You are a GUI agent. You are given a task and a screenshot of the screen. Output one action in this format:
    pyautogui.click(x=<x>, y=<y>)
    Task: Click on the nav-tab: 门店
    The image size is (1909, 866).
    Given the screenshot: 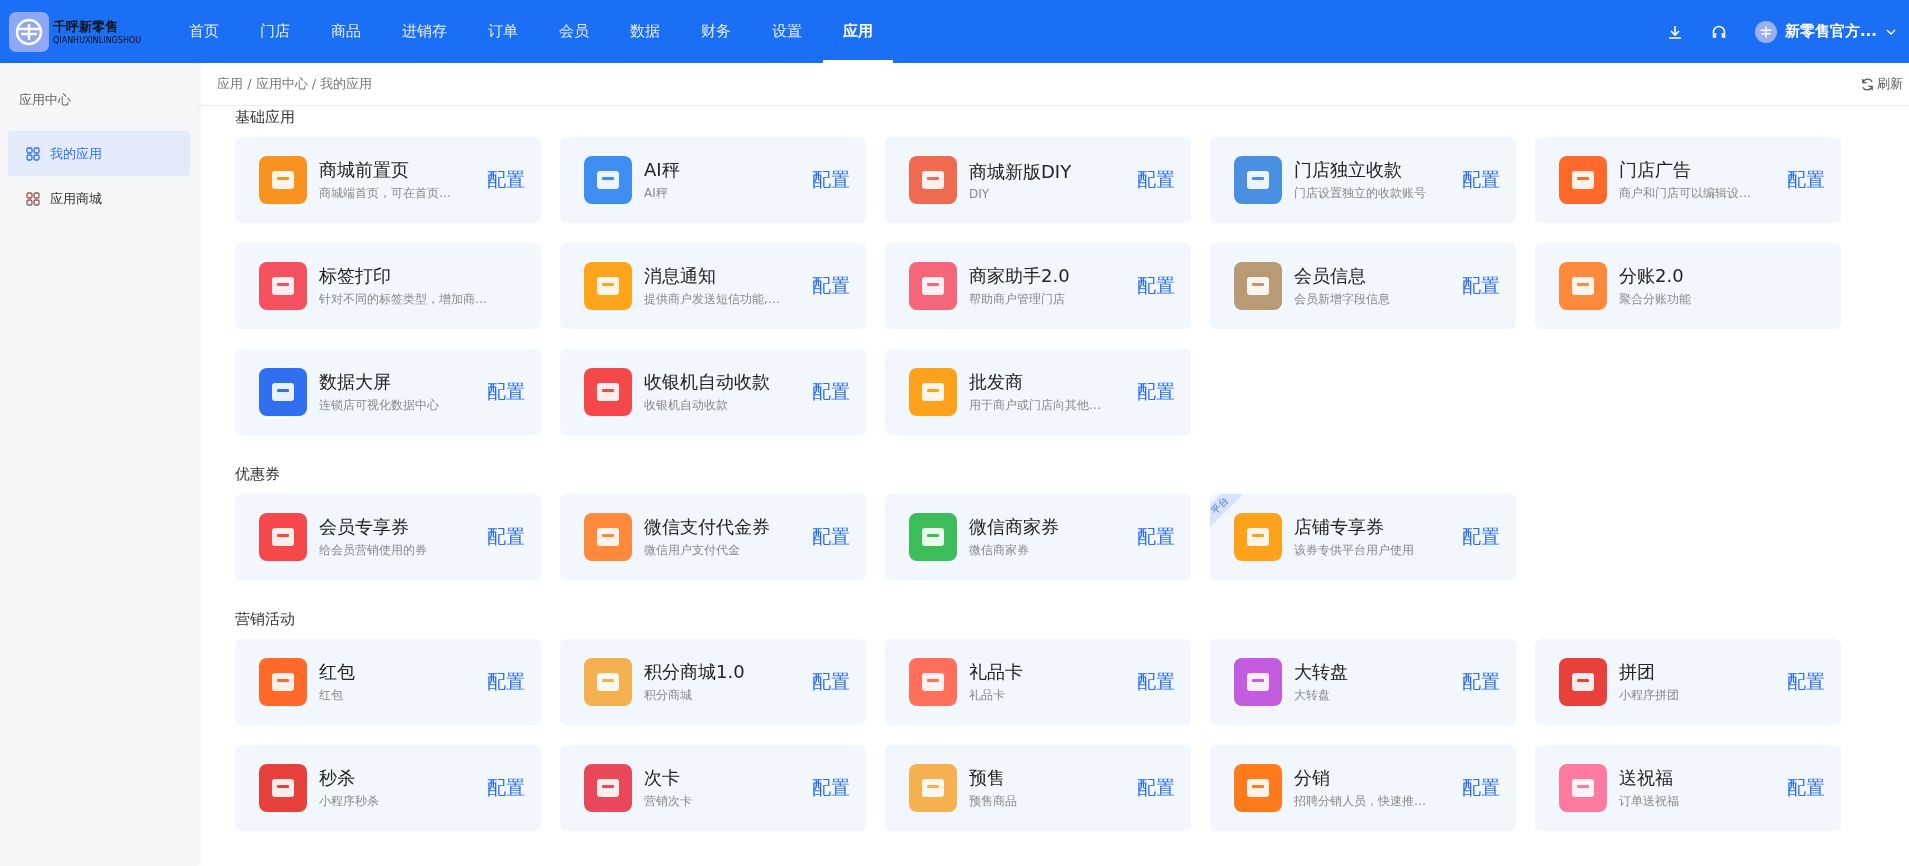 What is the action you would take?
    pyautogui.click(x=275, y=31)
    